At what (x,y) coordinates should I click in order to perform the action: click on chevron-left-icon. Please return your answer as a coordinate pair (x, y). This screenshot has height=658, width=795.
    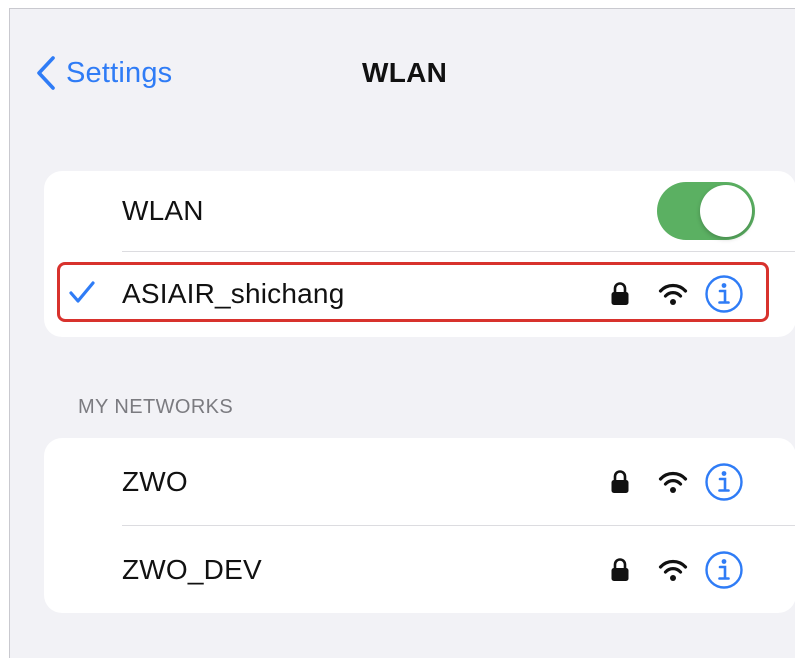
    Looking at the image, I should click on (46, 73).